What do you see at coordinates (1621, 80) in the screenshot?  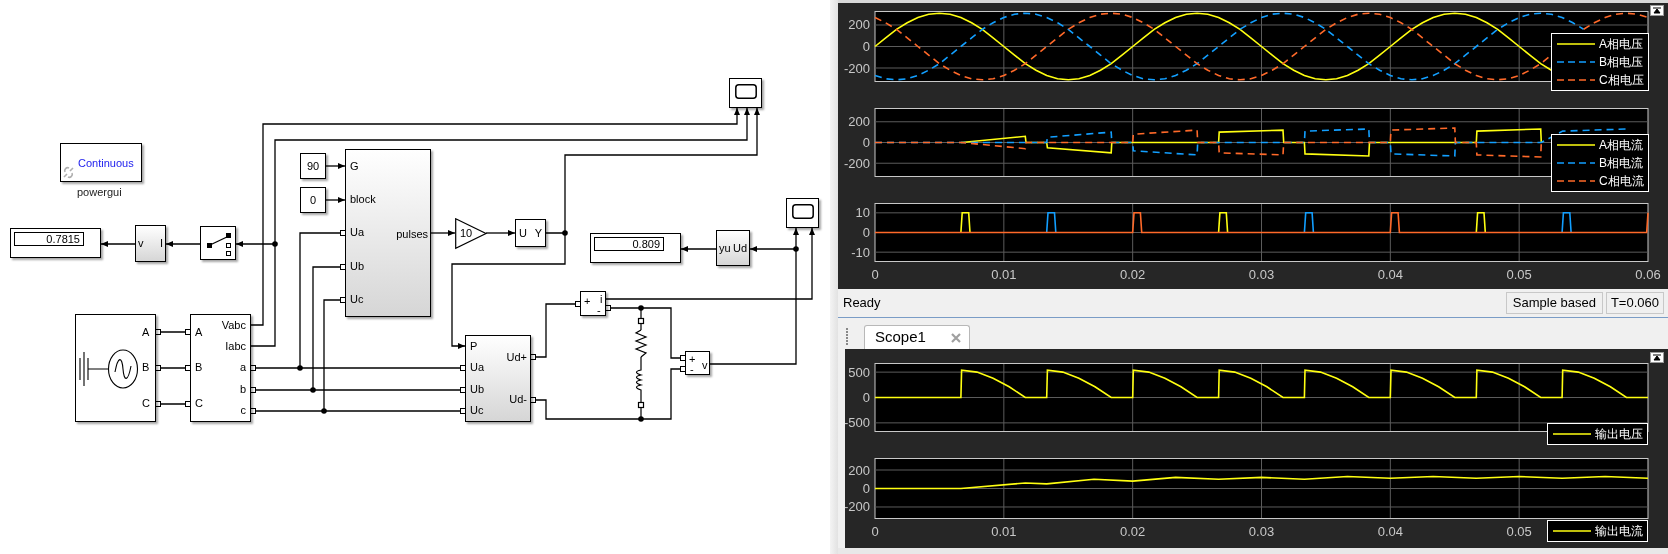 I see `legend-label: C相电压` at bounding box center [1621, 80].